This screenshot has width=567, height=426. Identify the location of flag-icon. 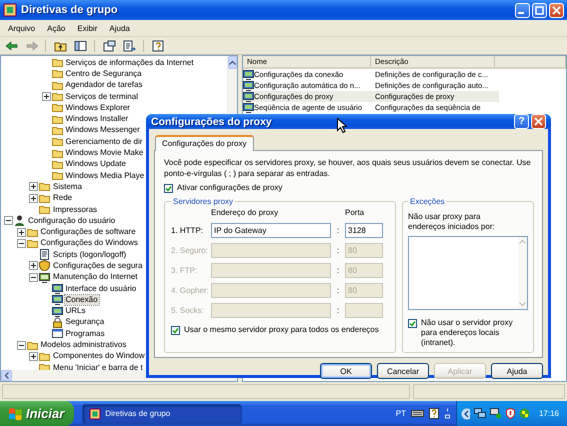
(15, 413).